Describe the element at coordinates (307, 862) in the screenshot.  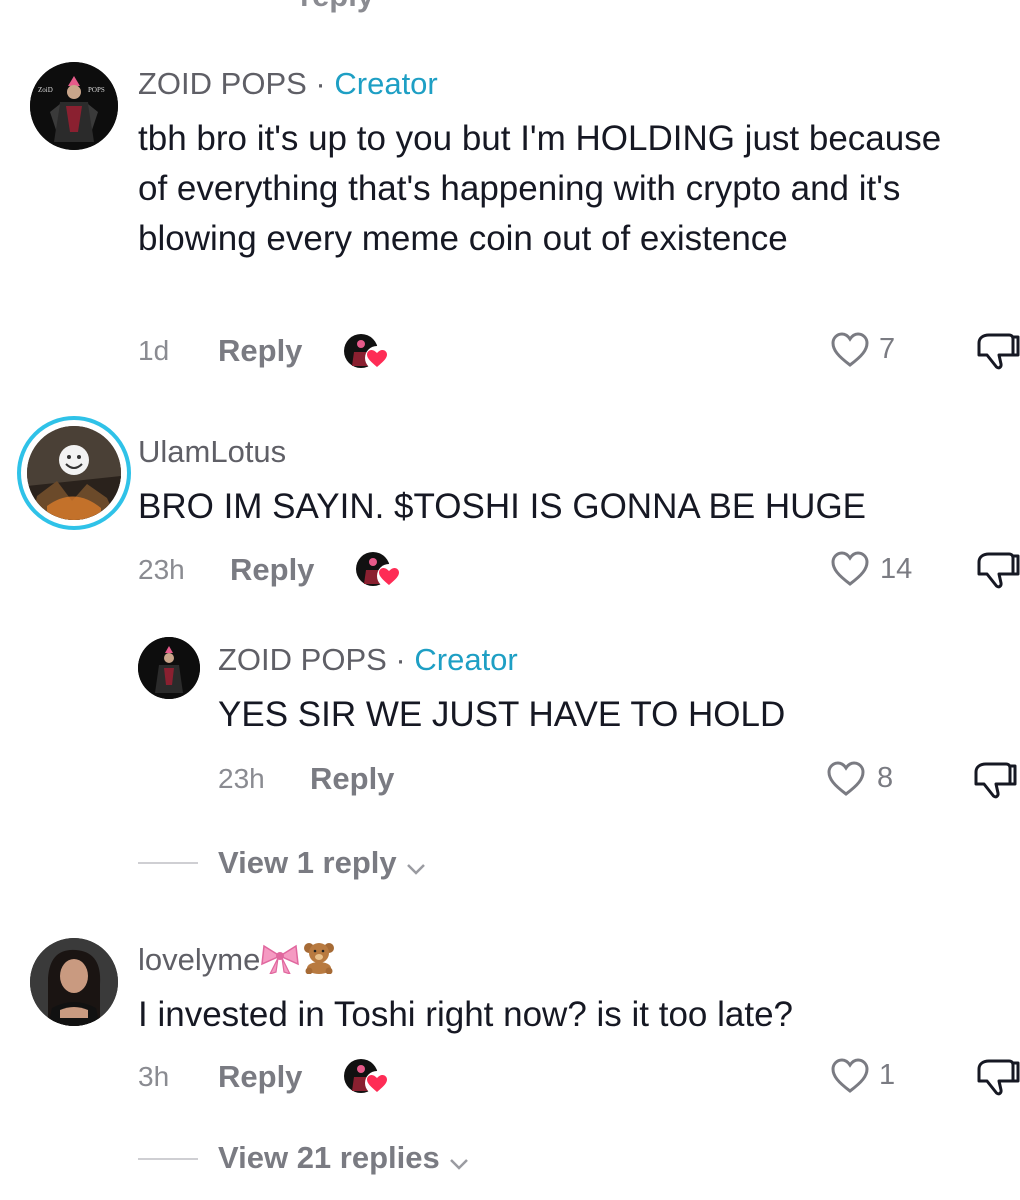
I see `view-replies-label: View 1 reply` at that location.